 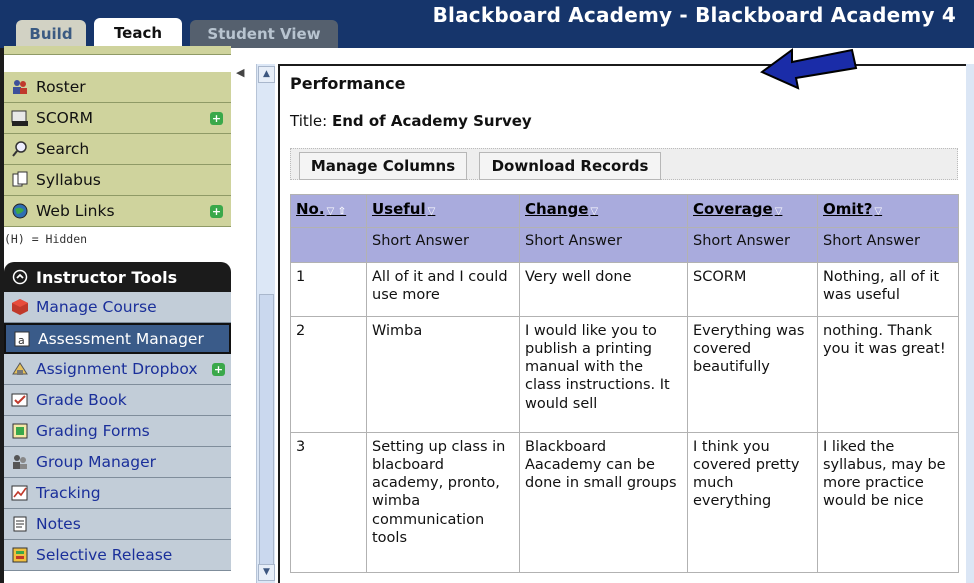 I want to click on tab-teach: Teach, so click(x=138, y=33).